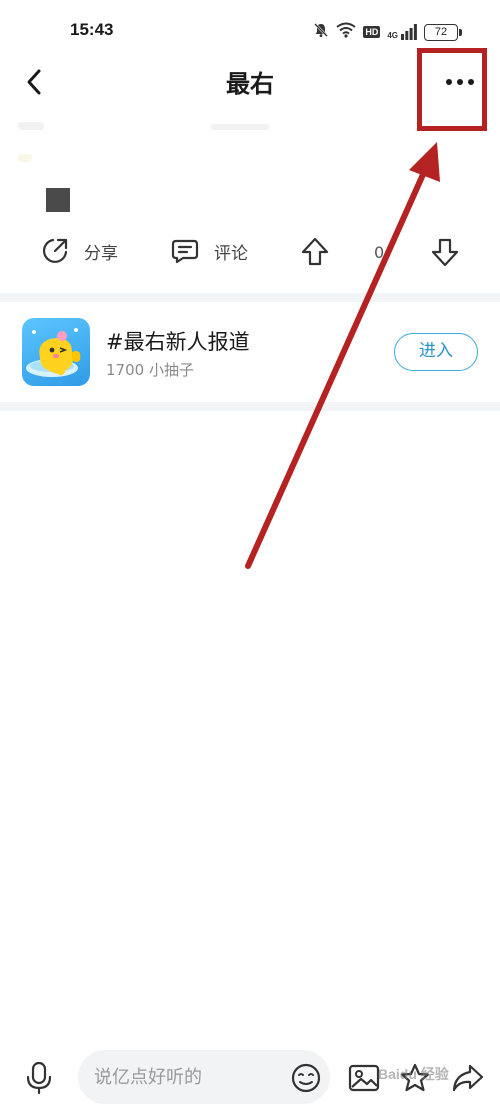  I want to click on vote-count: 0, so click(379, 252).